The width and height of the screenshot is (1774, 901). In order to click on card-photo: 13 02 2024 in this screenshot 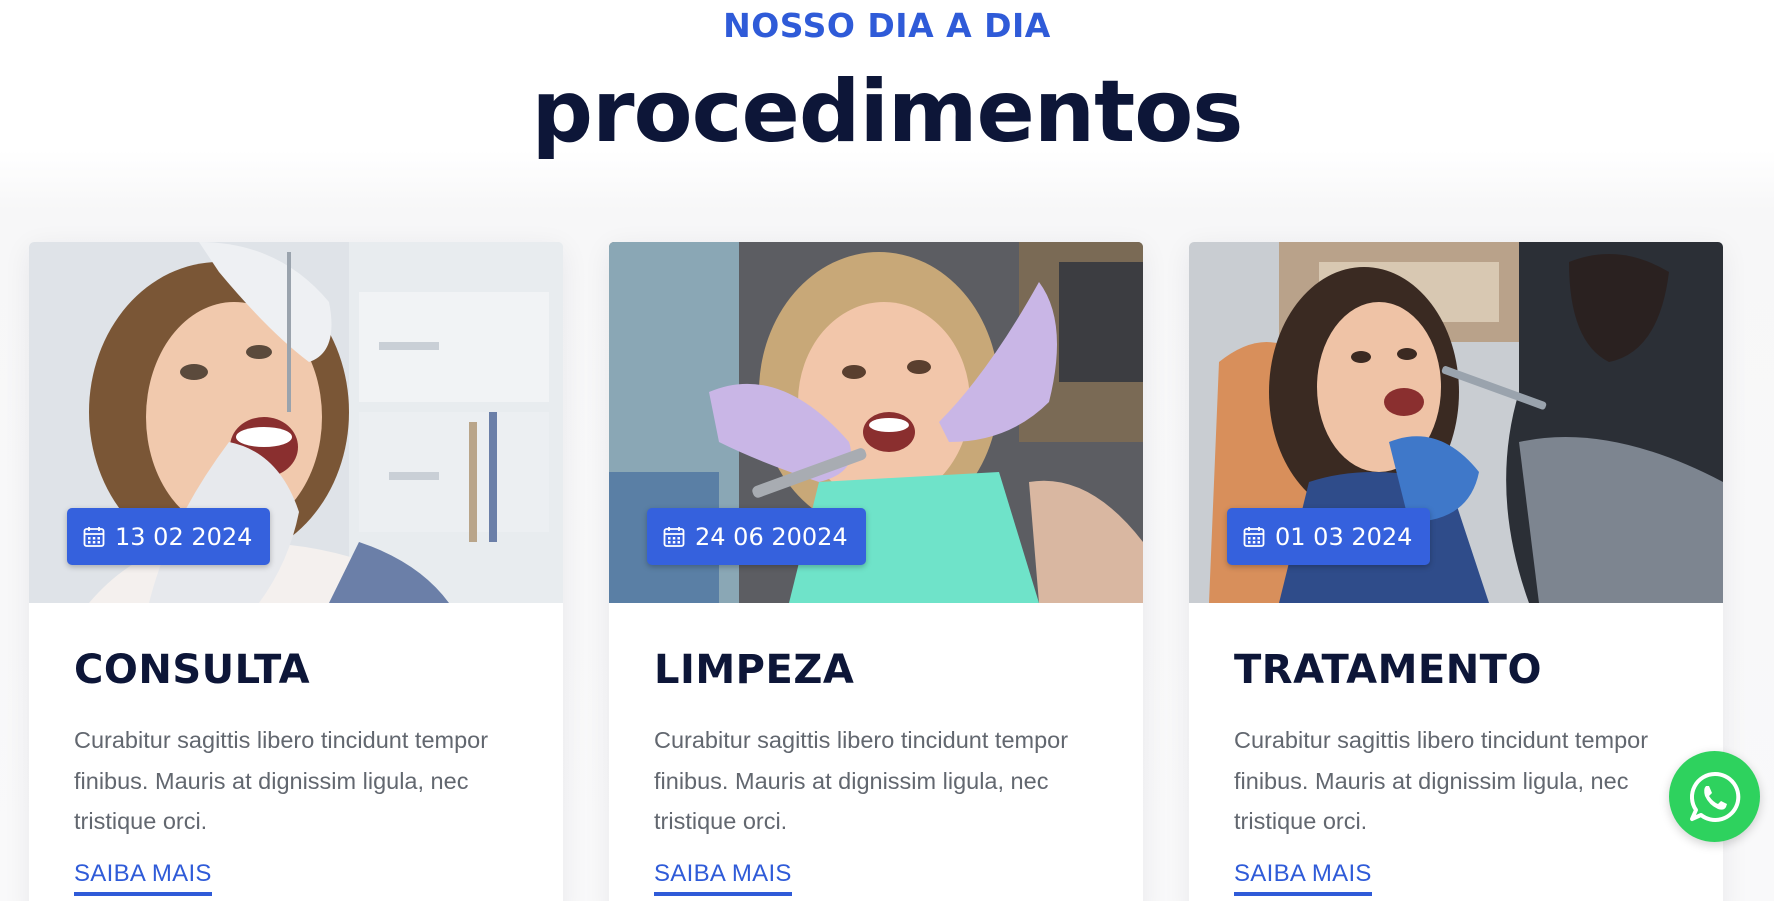, I will do `click(296, 422)`.